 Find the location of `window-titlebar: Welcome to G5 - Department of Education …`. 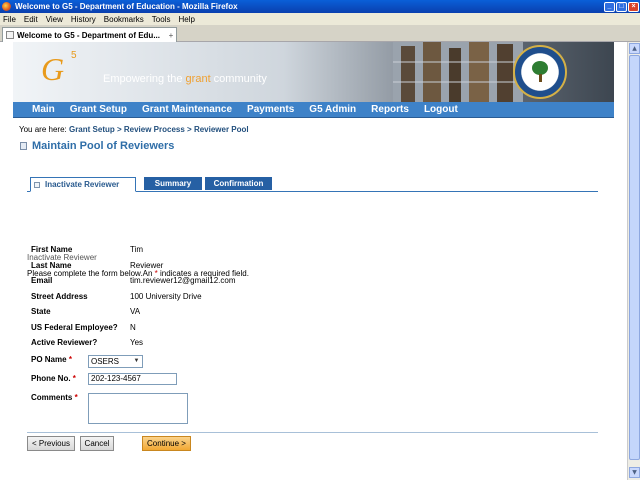

window-titlebar: Welcome to G5 - Department of Education … is located at coordinates (320, 6).